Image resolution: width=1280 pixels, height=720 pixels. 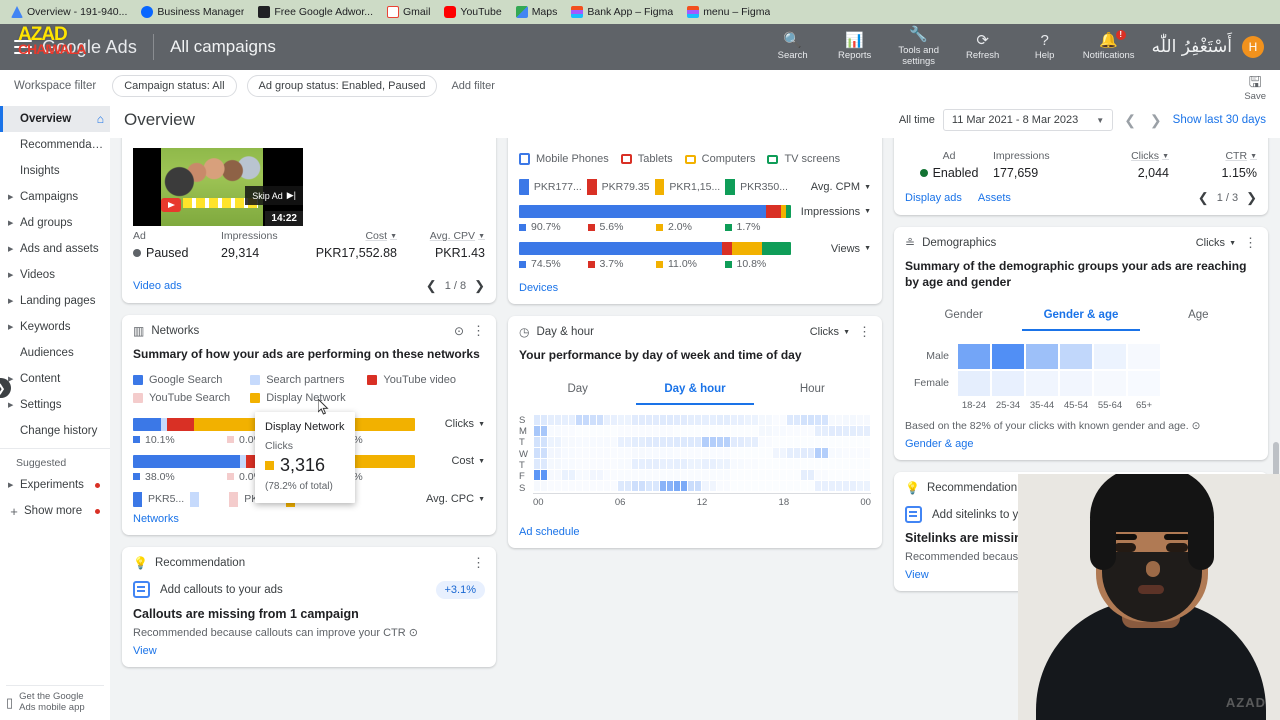 What do you see at coordinates (655, 211) in the screenshot?
I see `stacked-bar` at bounding box center [655, 211].